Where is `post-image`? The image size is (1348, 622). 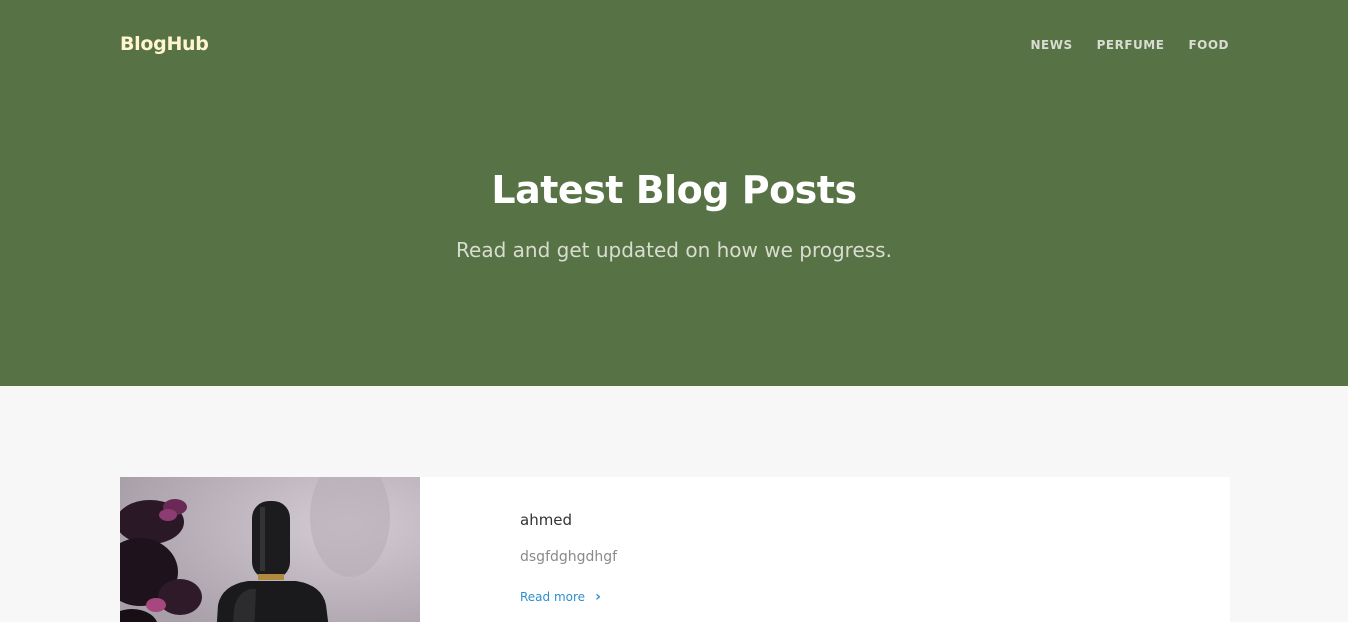
post-image is located at coordinates (270, 549).